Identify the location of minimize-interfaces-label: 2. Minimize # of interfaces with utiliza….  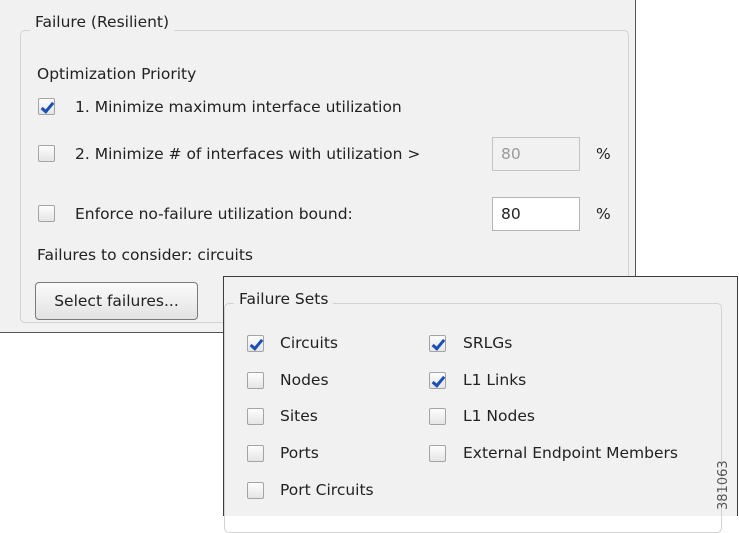
(248, 154).